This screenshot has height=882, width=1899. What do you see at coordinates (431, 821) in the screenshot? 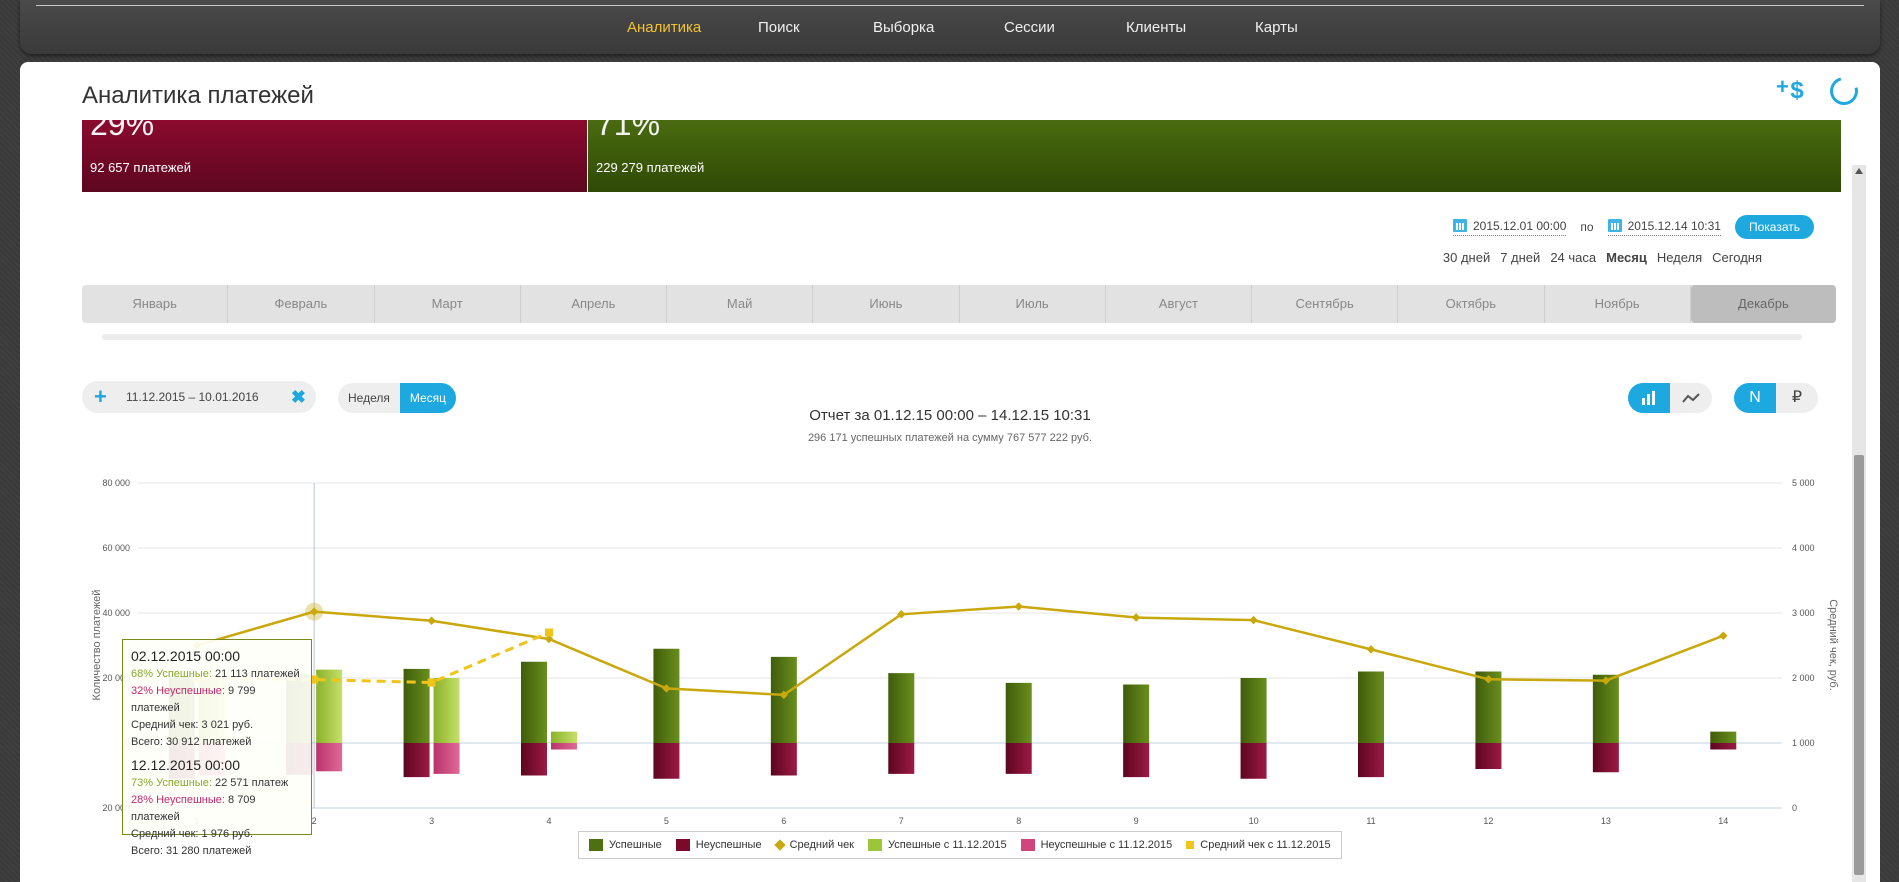
I see `x-tick-label: 3` at bounding box center [431, 821].